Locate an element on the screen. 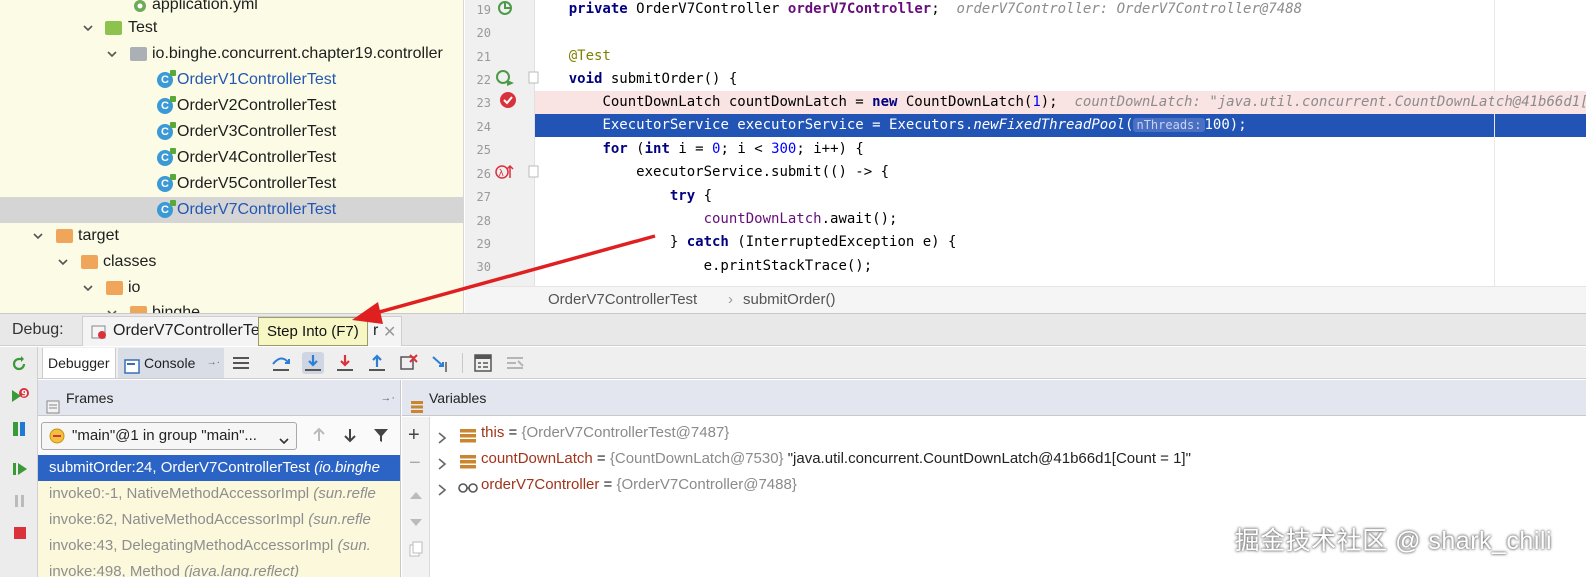 The height and width of the screenshot is (577, 1586). lambda-breakpoint-icon: λ is located at coordinates (505, 174).